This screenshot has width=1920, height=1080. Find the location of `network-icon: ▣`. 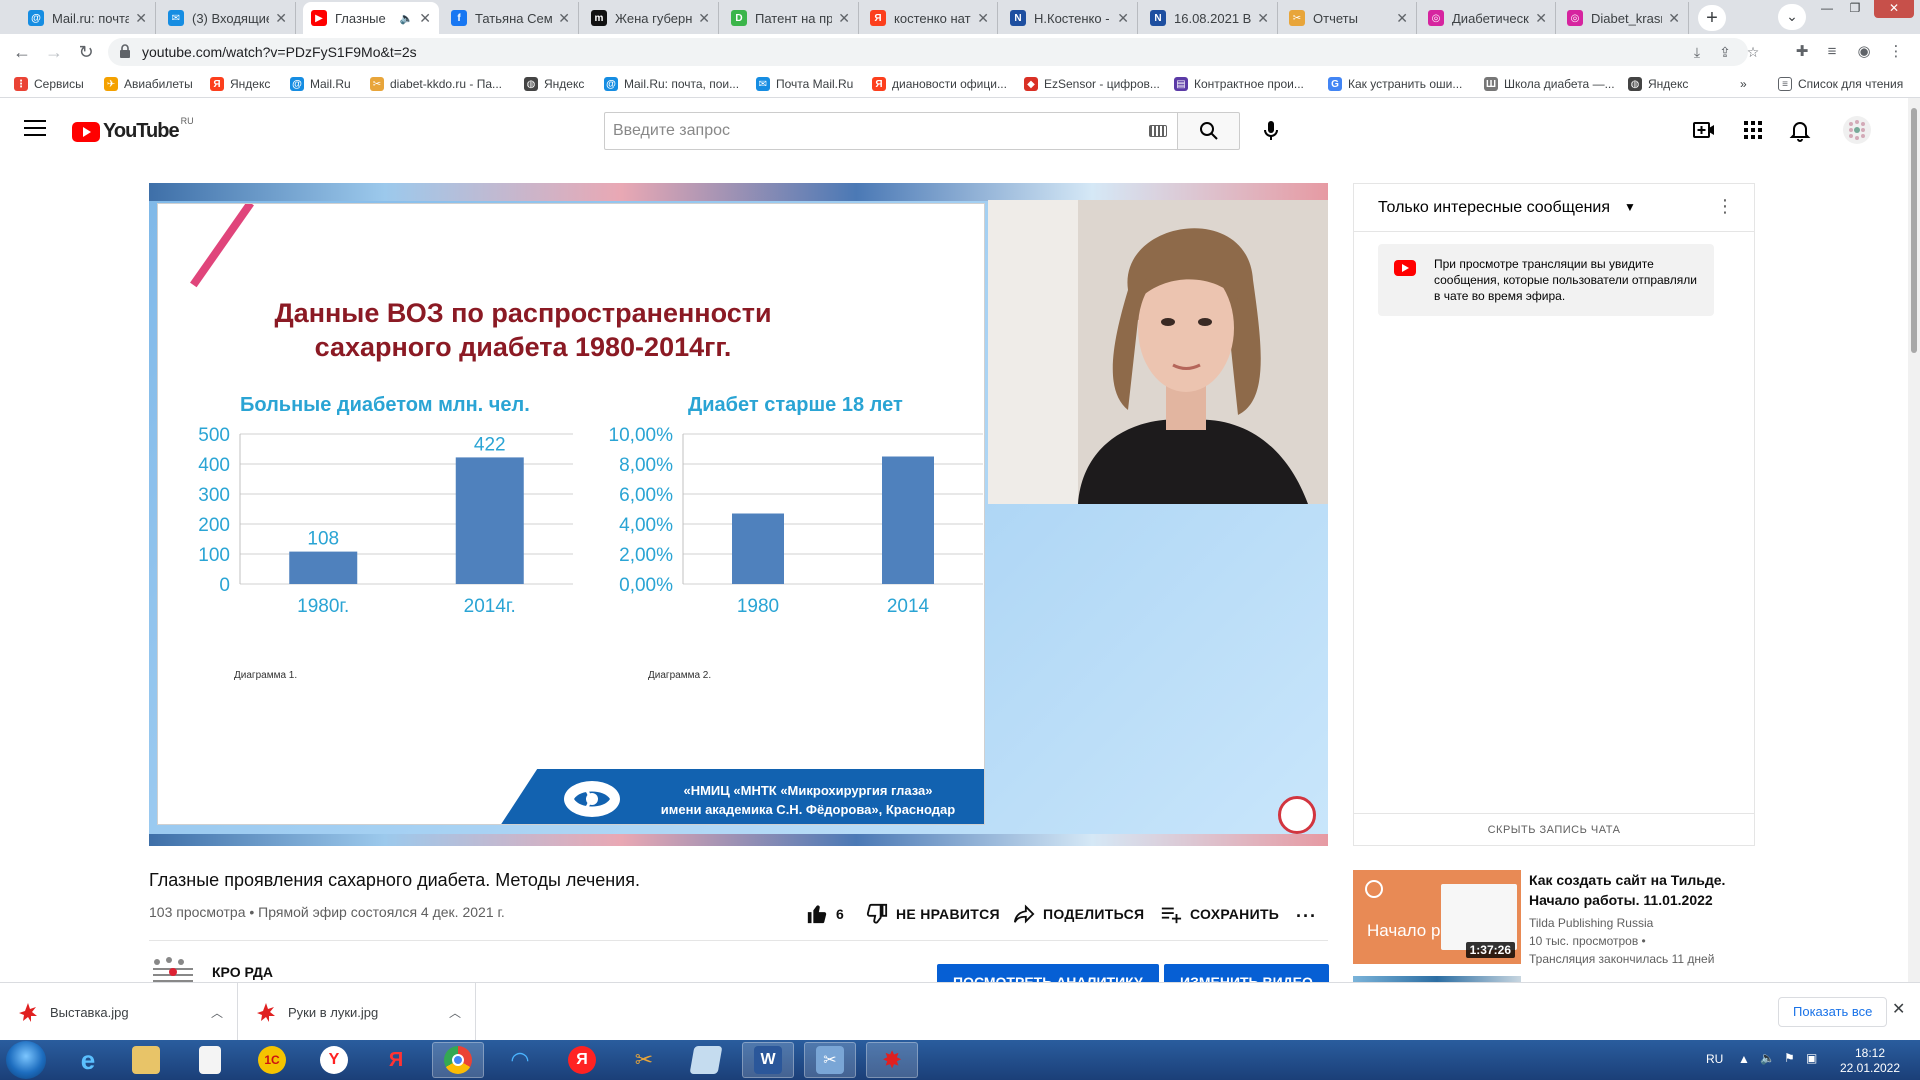

network-icon: ▣ is located at coordinates (1811, 1065).